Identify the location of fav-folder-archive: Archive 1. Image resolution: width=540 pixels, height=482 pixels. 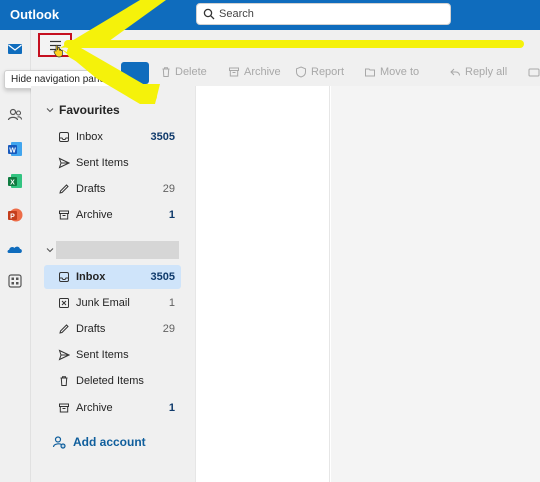
(112, 215).